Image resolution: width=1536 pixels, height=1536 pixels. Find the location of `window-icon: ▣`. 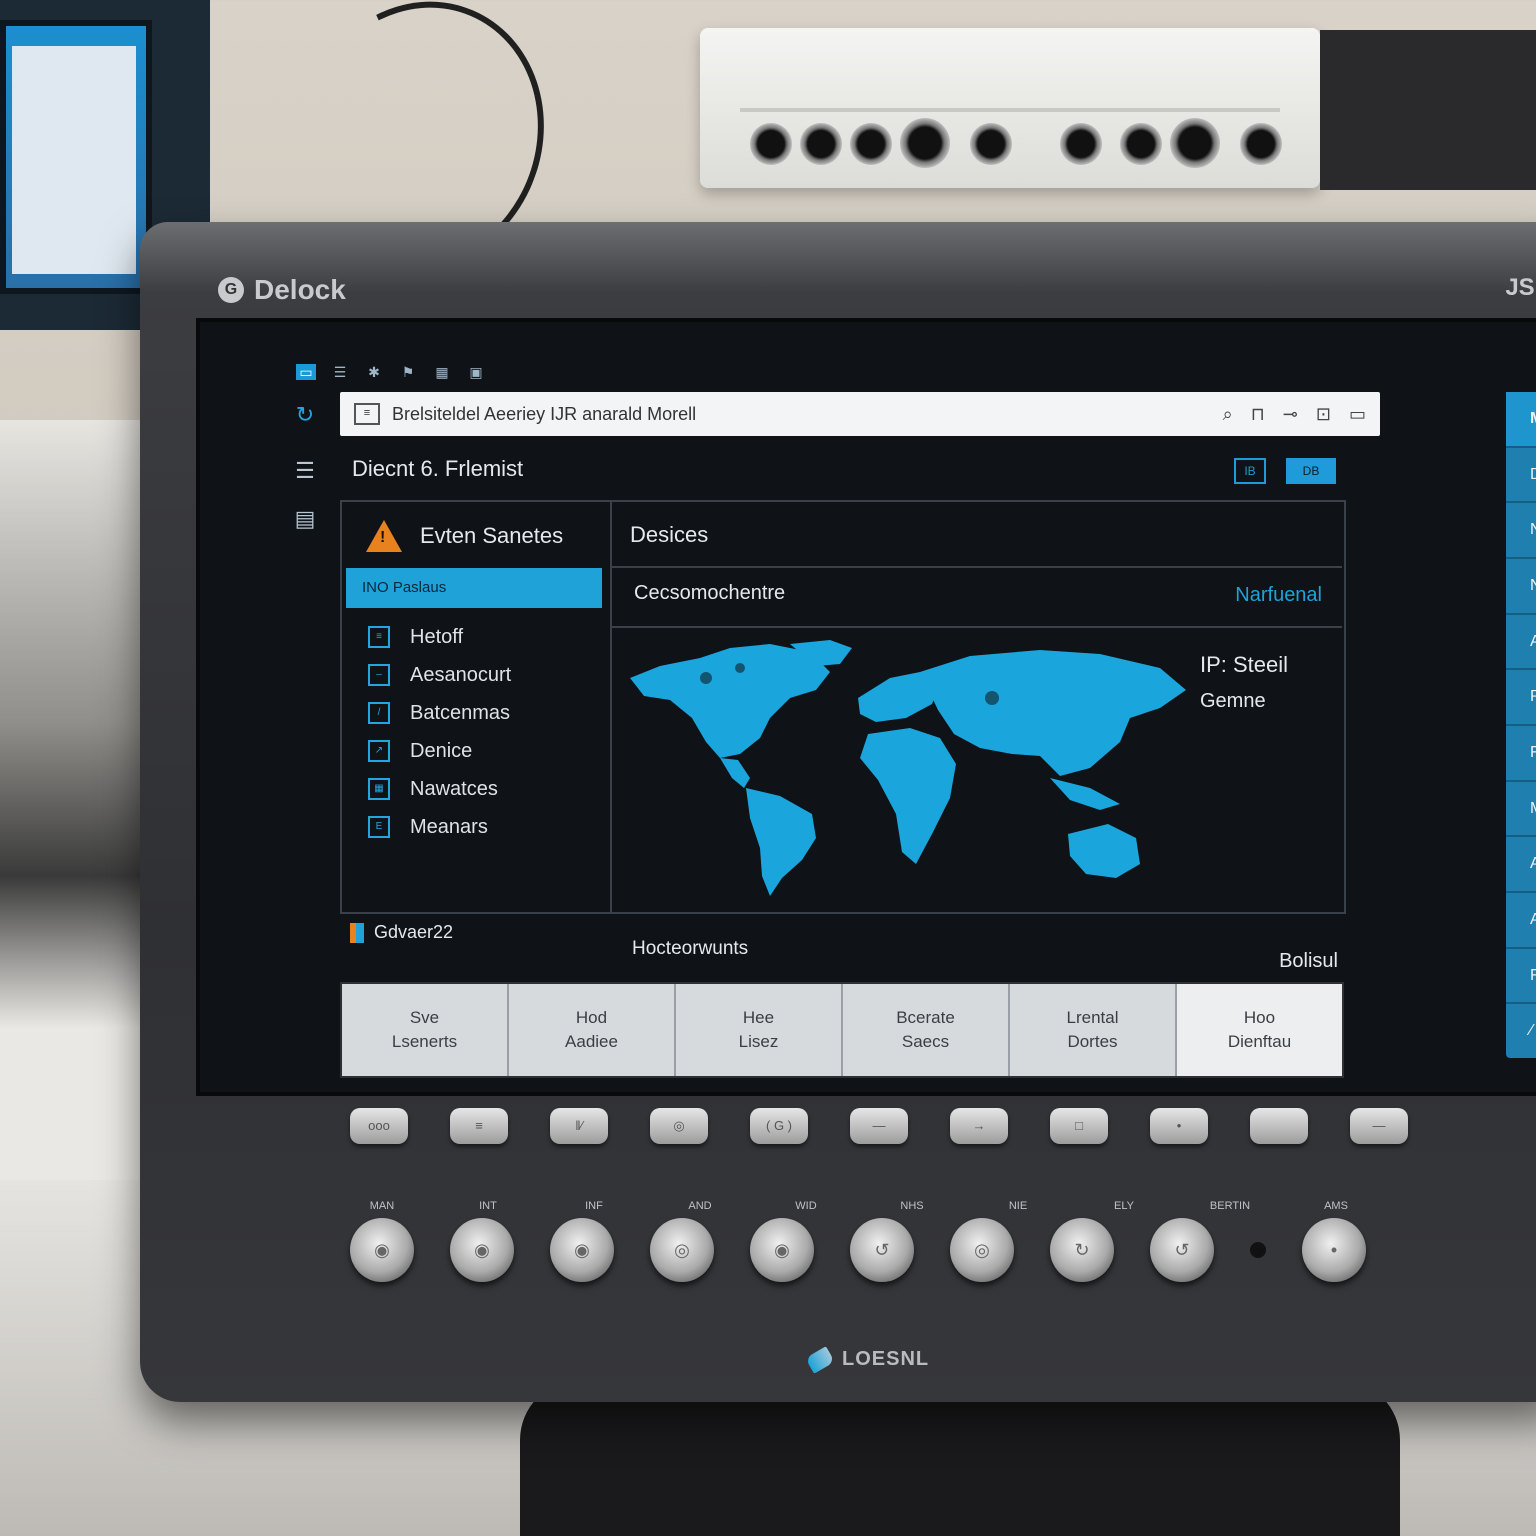

window-icon: ▣ is located at coordinates (476, 372).